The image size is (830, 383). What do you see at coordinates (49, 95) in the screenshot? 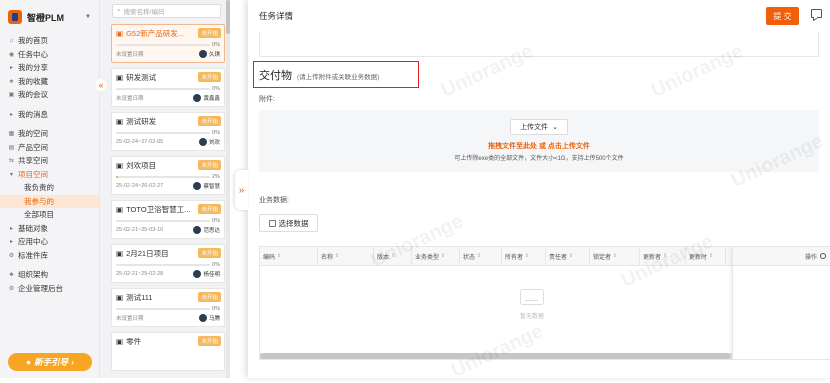
I see `nav-item-meetings: ▣ 我的会议` at bounding box center [49, 95].